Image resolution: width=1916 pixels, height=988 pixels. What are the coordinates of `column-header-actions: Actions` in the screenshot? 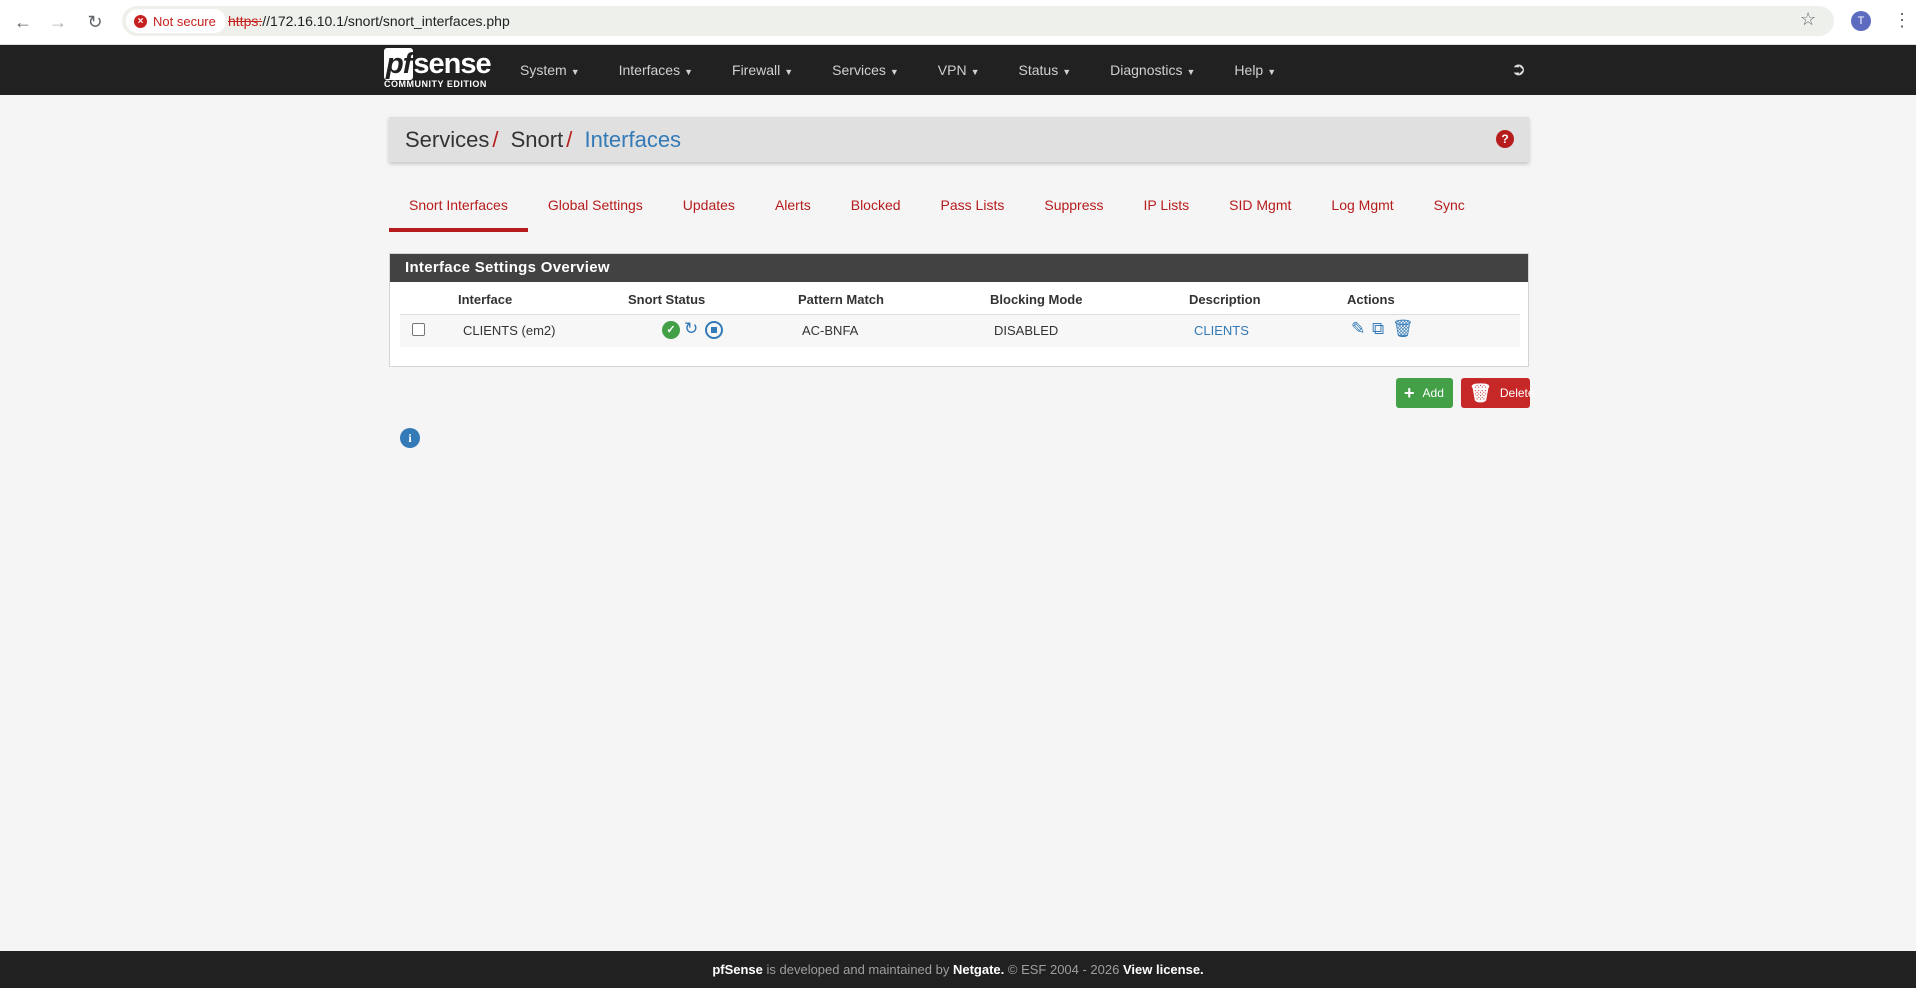 It's located at (1371, 299).